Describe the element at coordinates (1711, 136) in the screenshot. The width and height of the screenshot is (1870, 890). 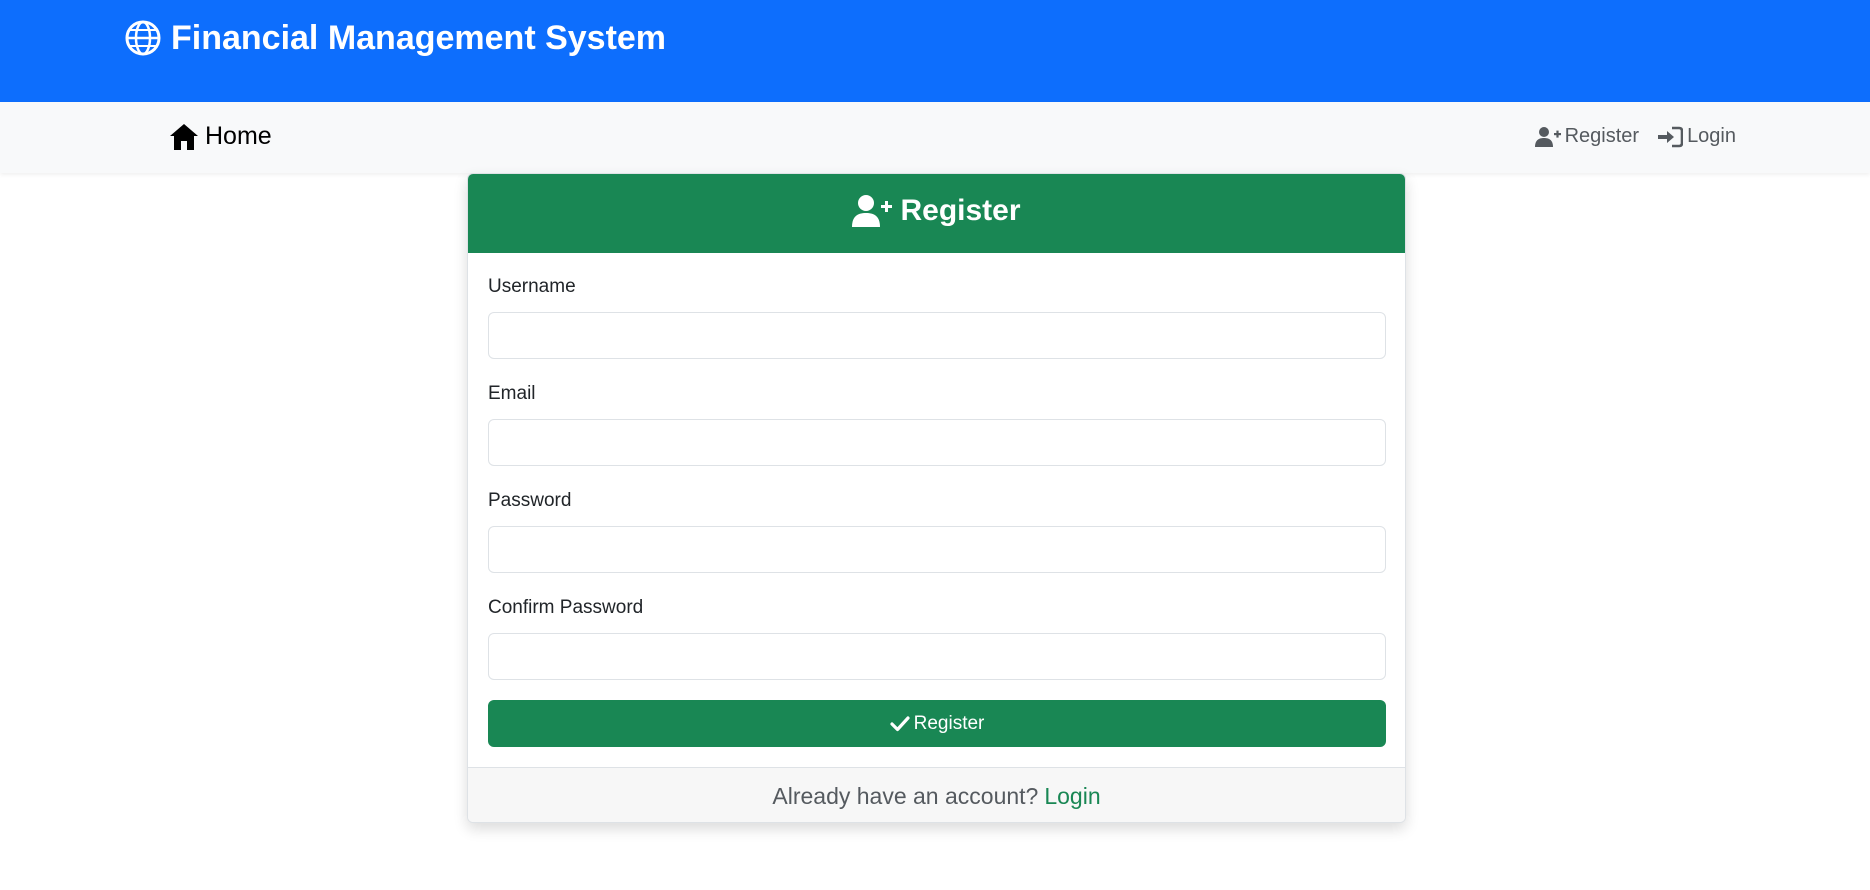
I see `nav-login-label: Login` at that location.